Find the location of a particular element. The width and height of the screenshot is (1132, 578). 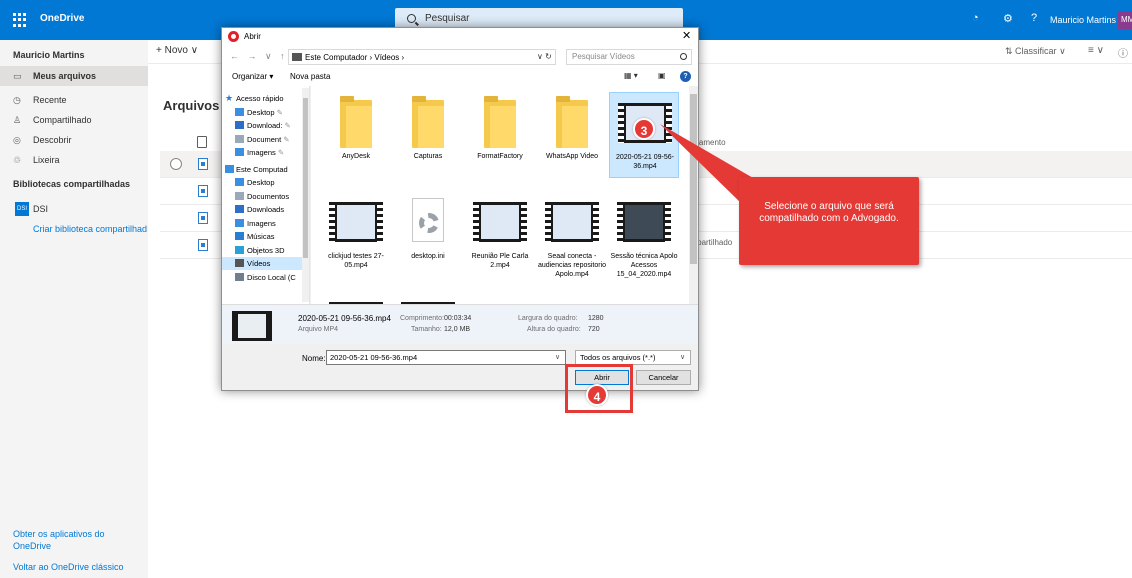

create-library-link: Criar biblioteca compartilhad is located at coordinates (90, 229).